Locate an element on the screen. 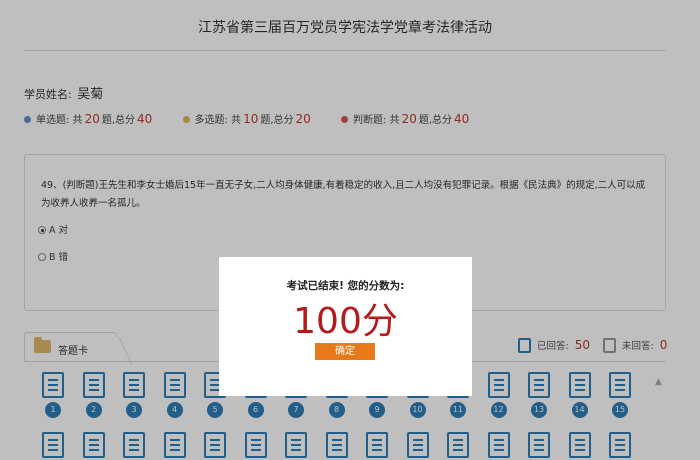 This screenshot has width=700, height=460. confirm-button: 确定 is located at coordinates (345, 351).